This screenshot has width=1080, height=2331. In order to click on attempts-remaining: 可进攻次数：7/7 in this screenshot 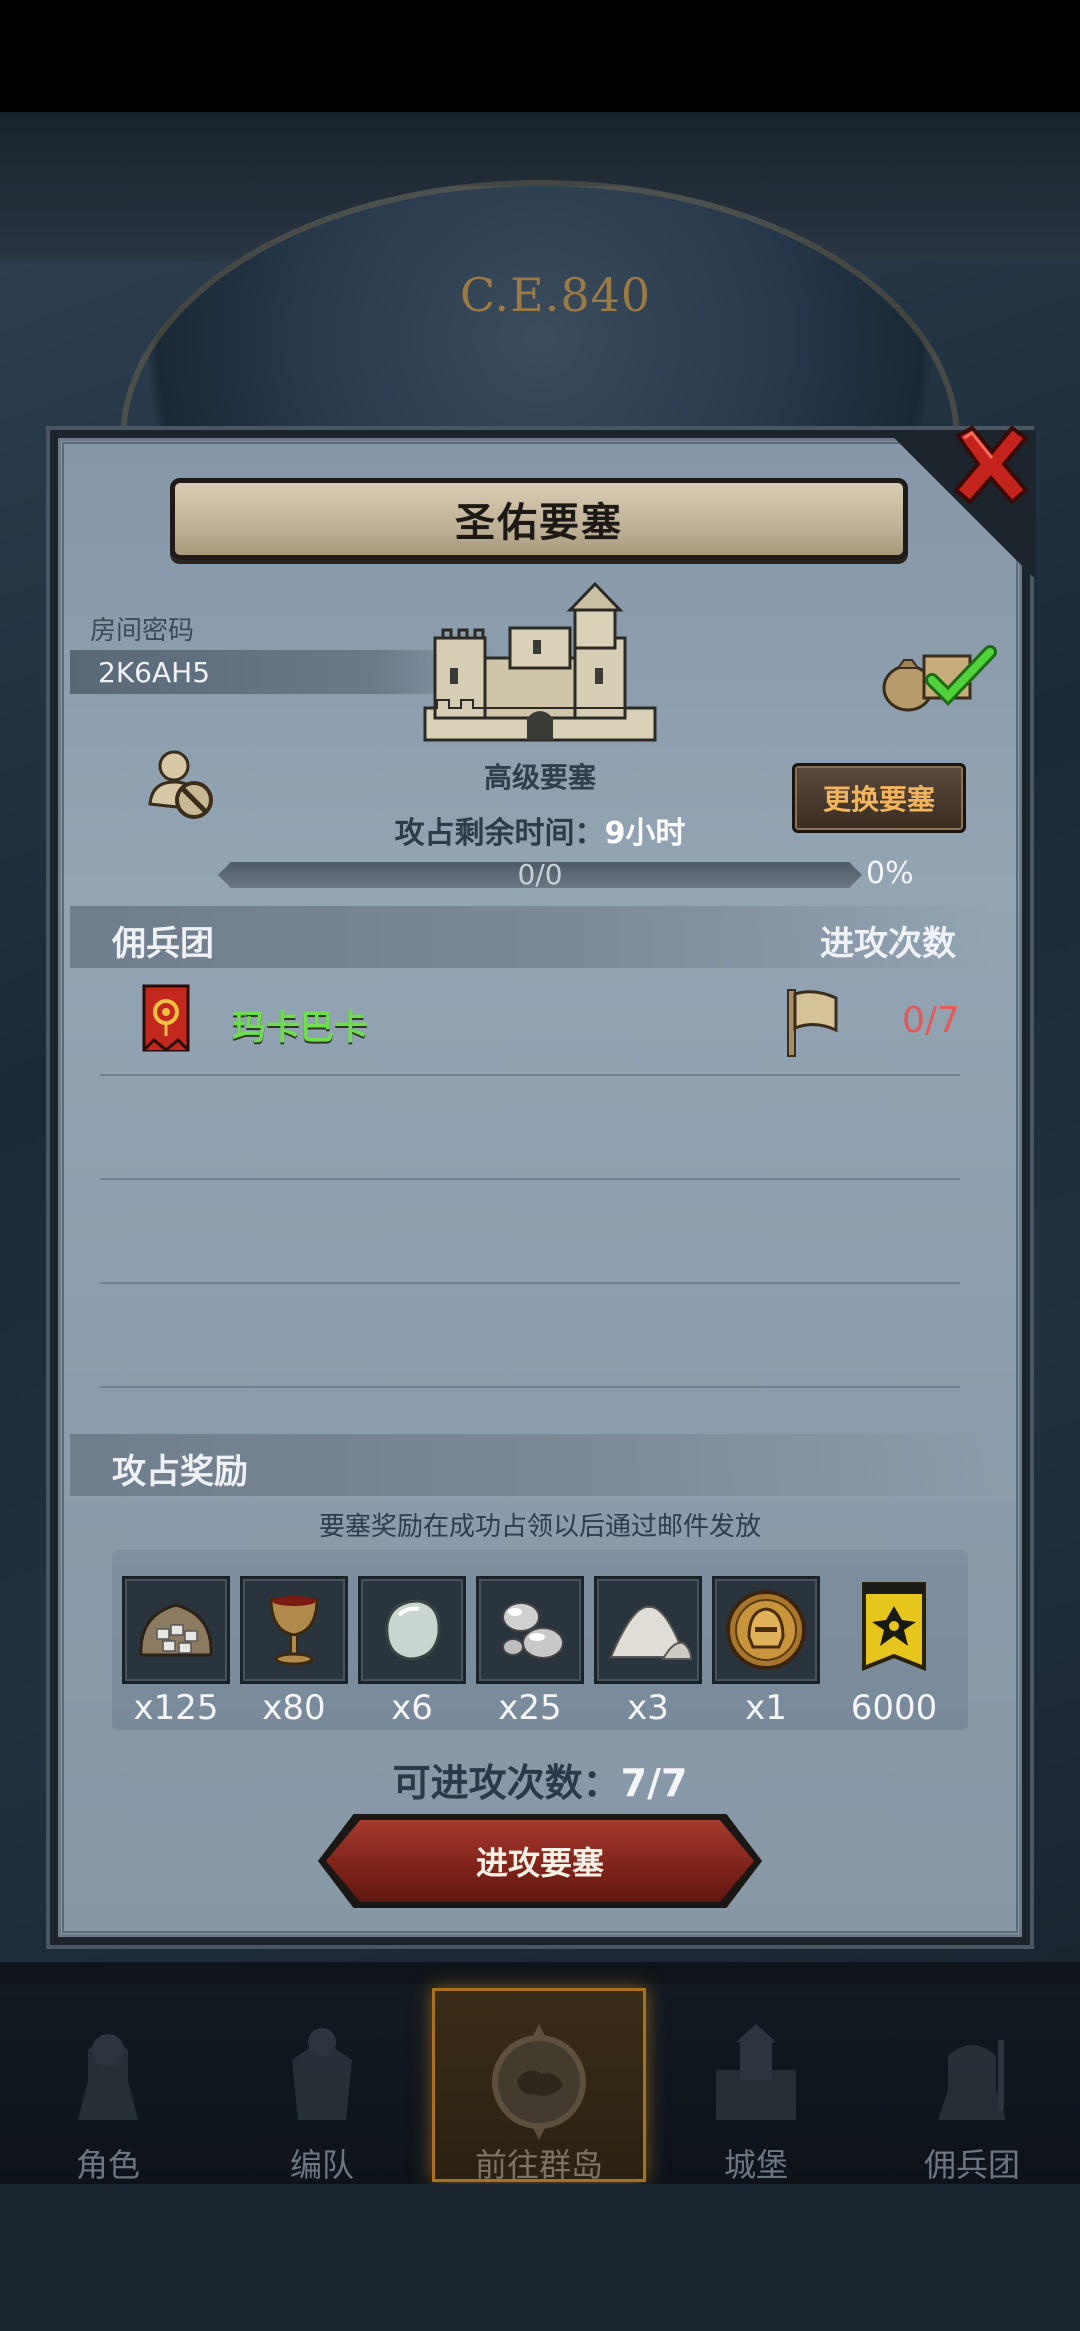, I will do `click(540, 1779)`.